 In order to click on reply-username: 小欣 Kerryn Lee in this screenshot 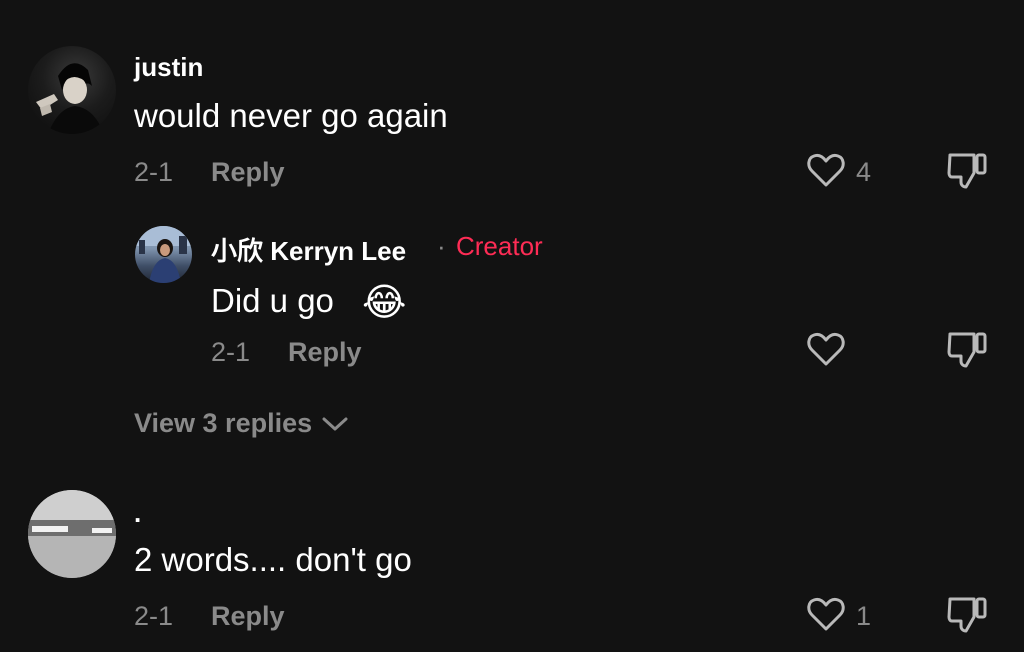, I will do `click(308, 249)`.